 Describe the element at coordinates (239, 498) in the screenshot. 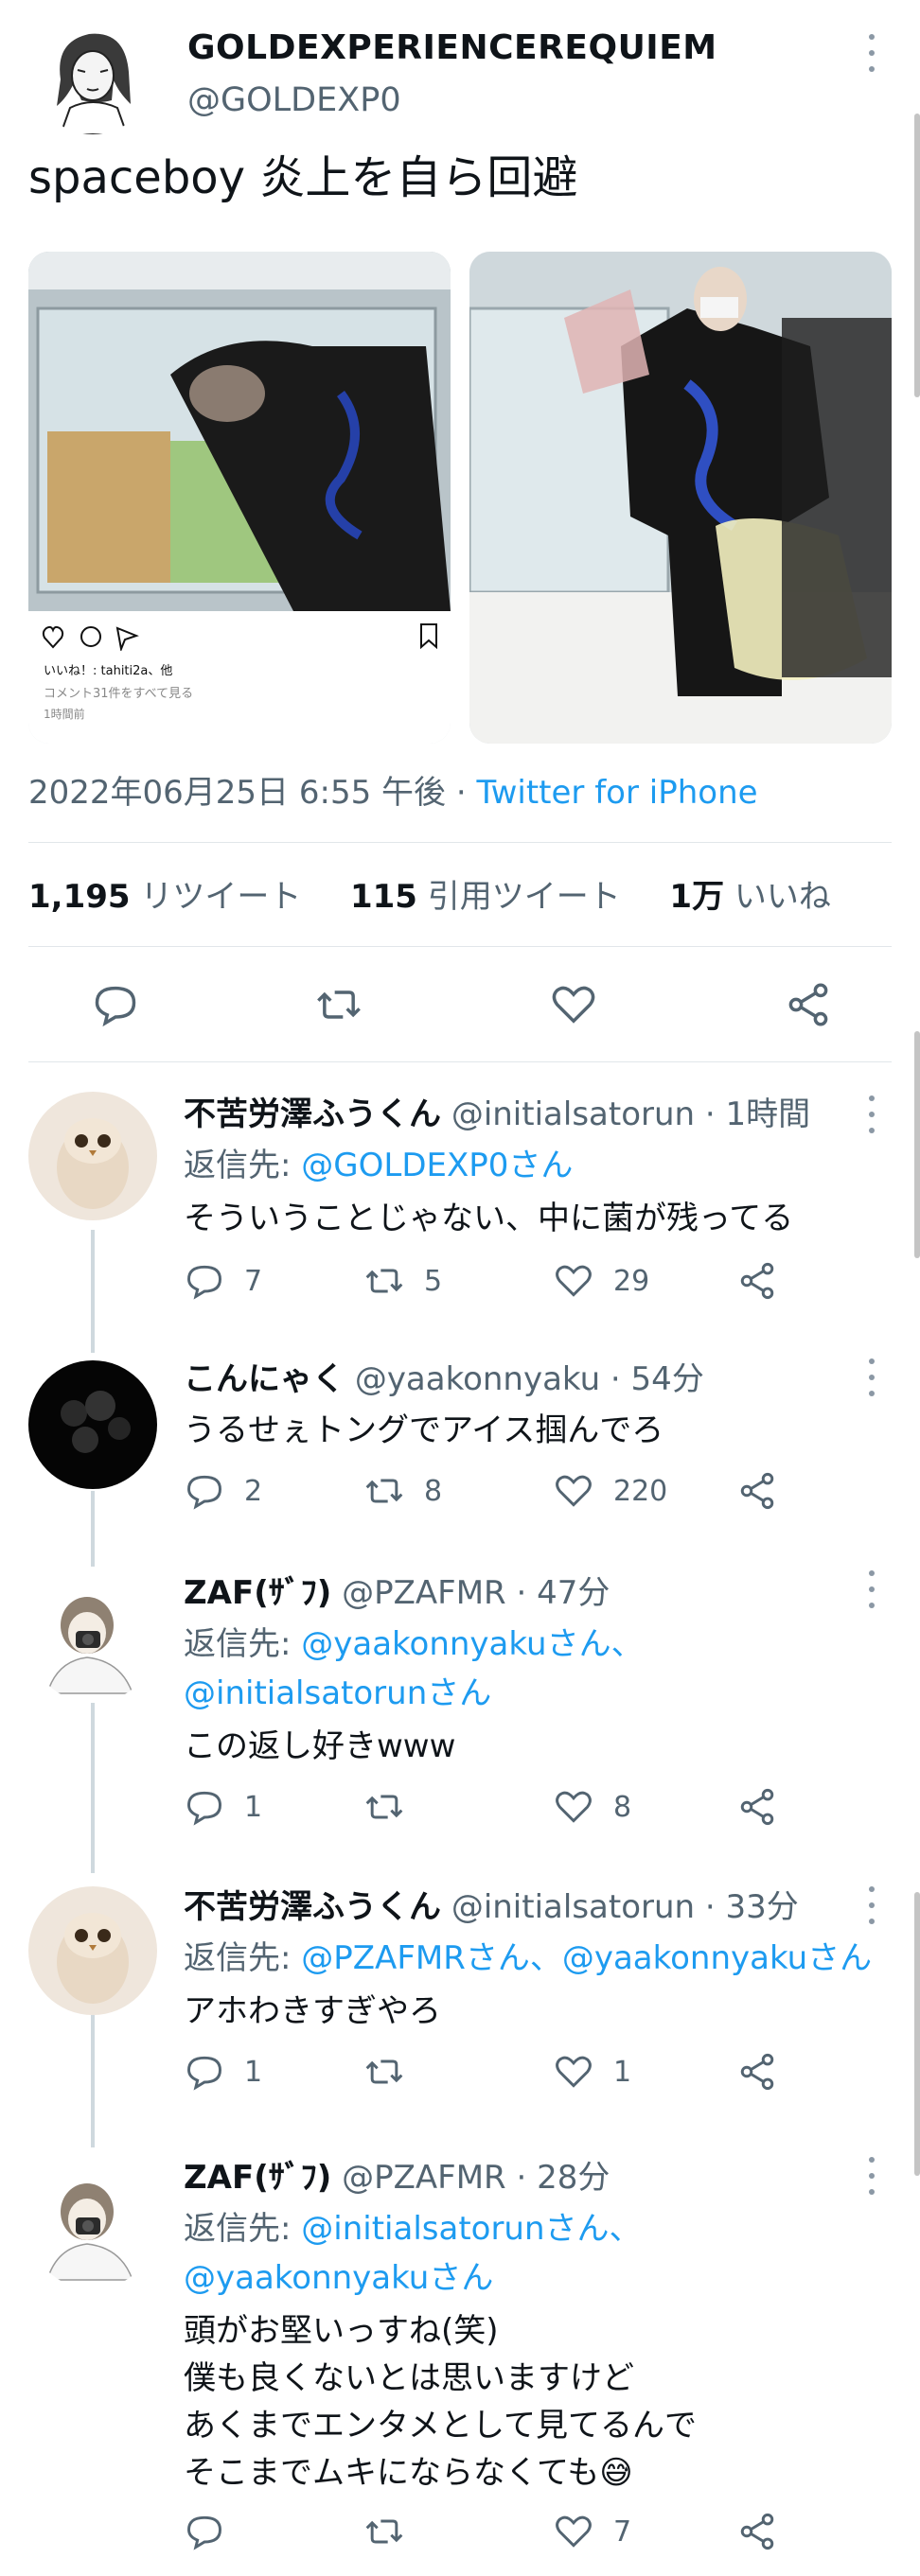

I see `tweet-photo-1: いいね！: tahiti2a、他 コメント31件をすべて見る 1時間前` at that location.